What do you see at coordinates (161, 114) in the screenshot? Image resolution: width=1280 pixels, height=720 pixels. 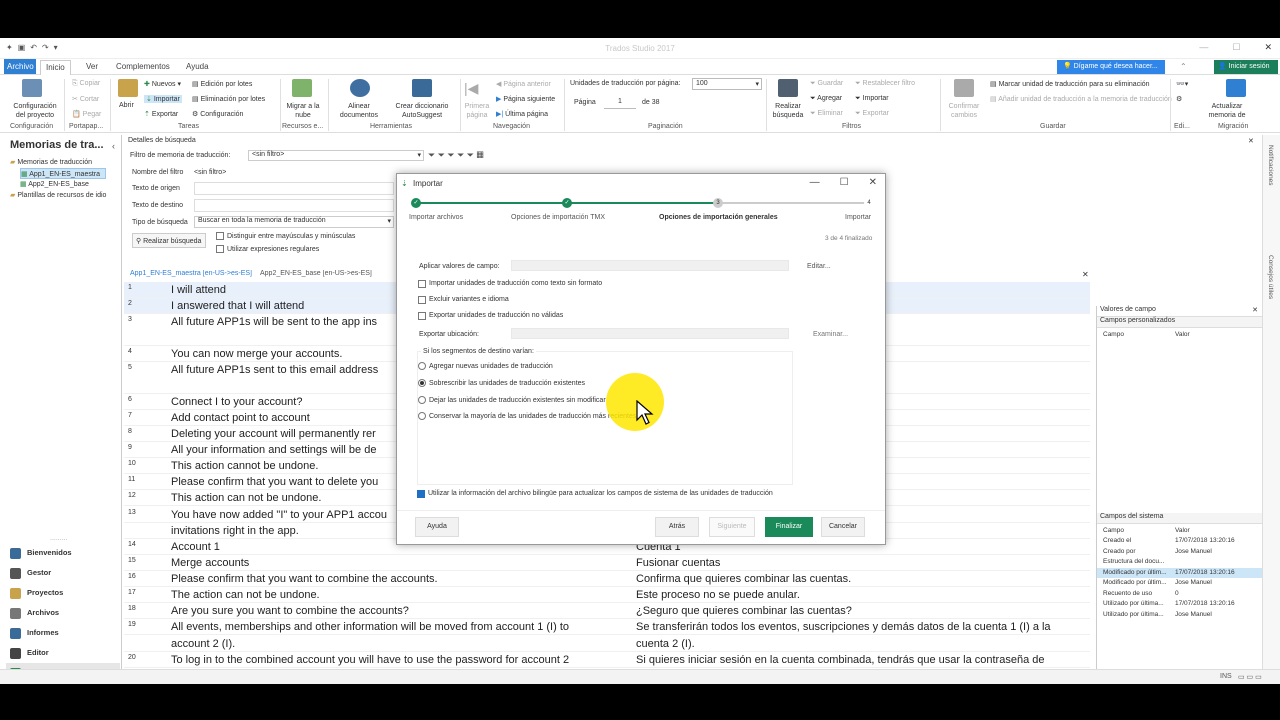 I see `export-button: ⇡ Exportar` at bounding box center [161, 114].